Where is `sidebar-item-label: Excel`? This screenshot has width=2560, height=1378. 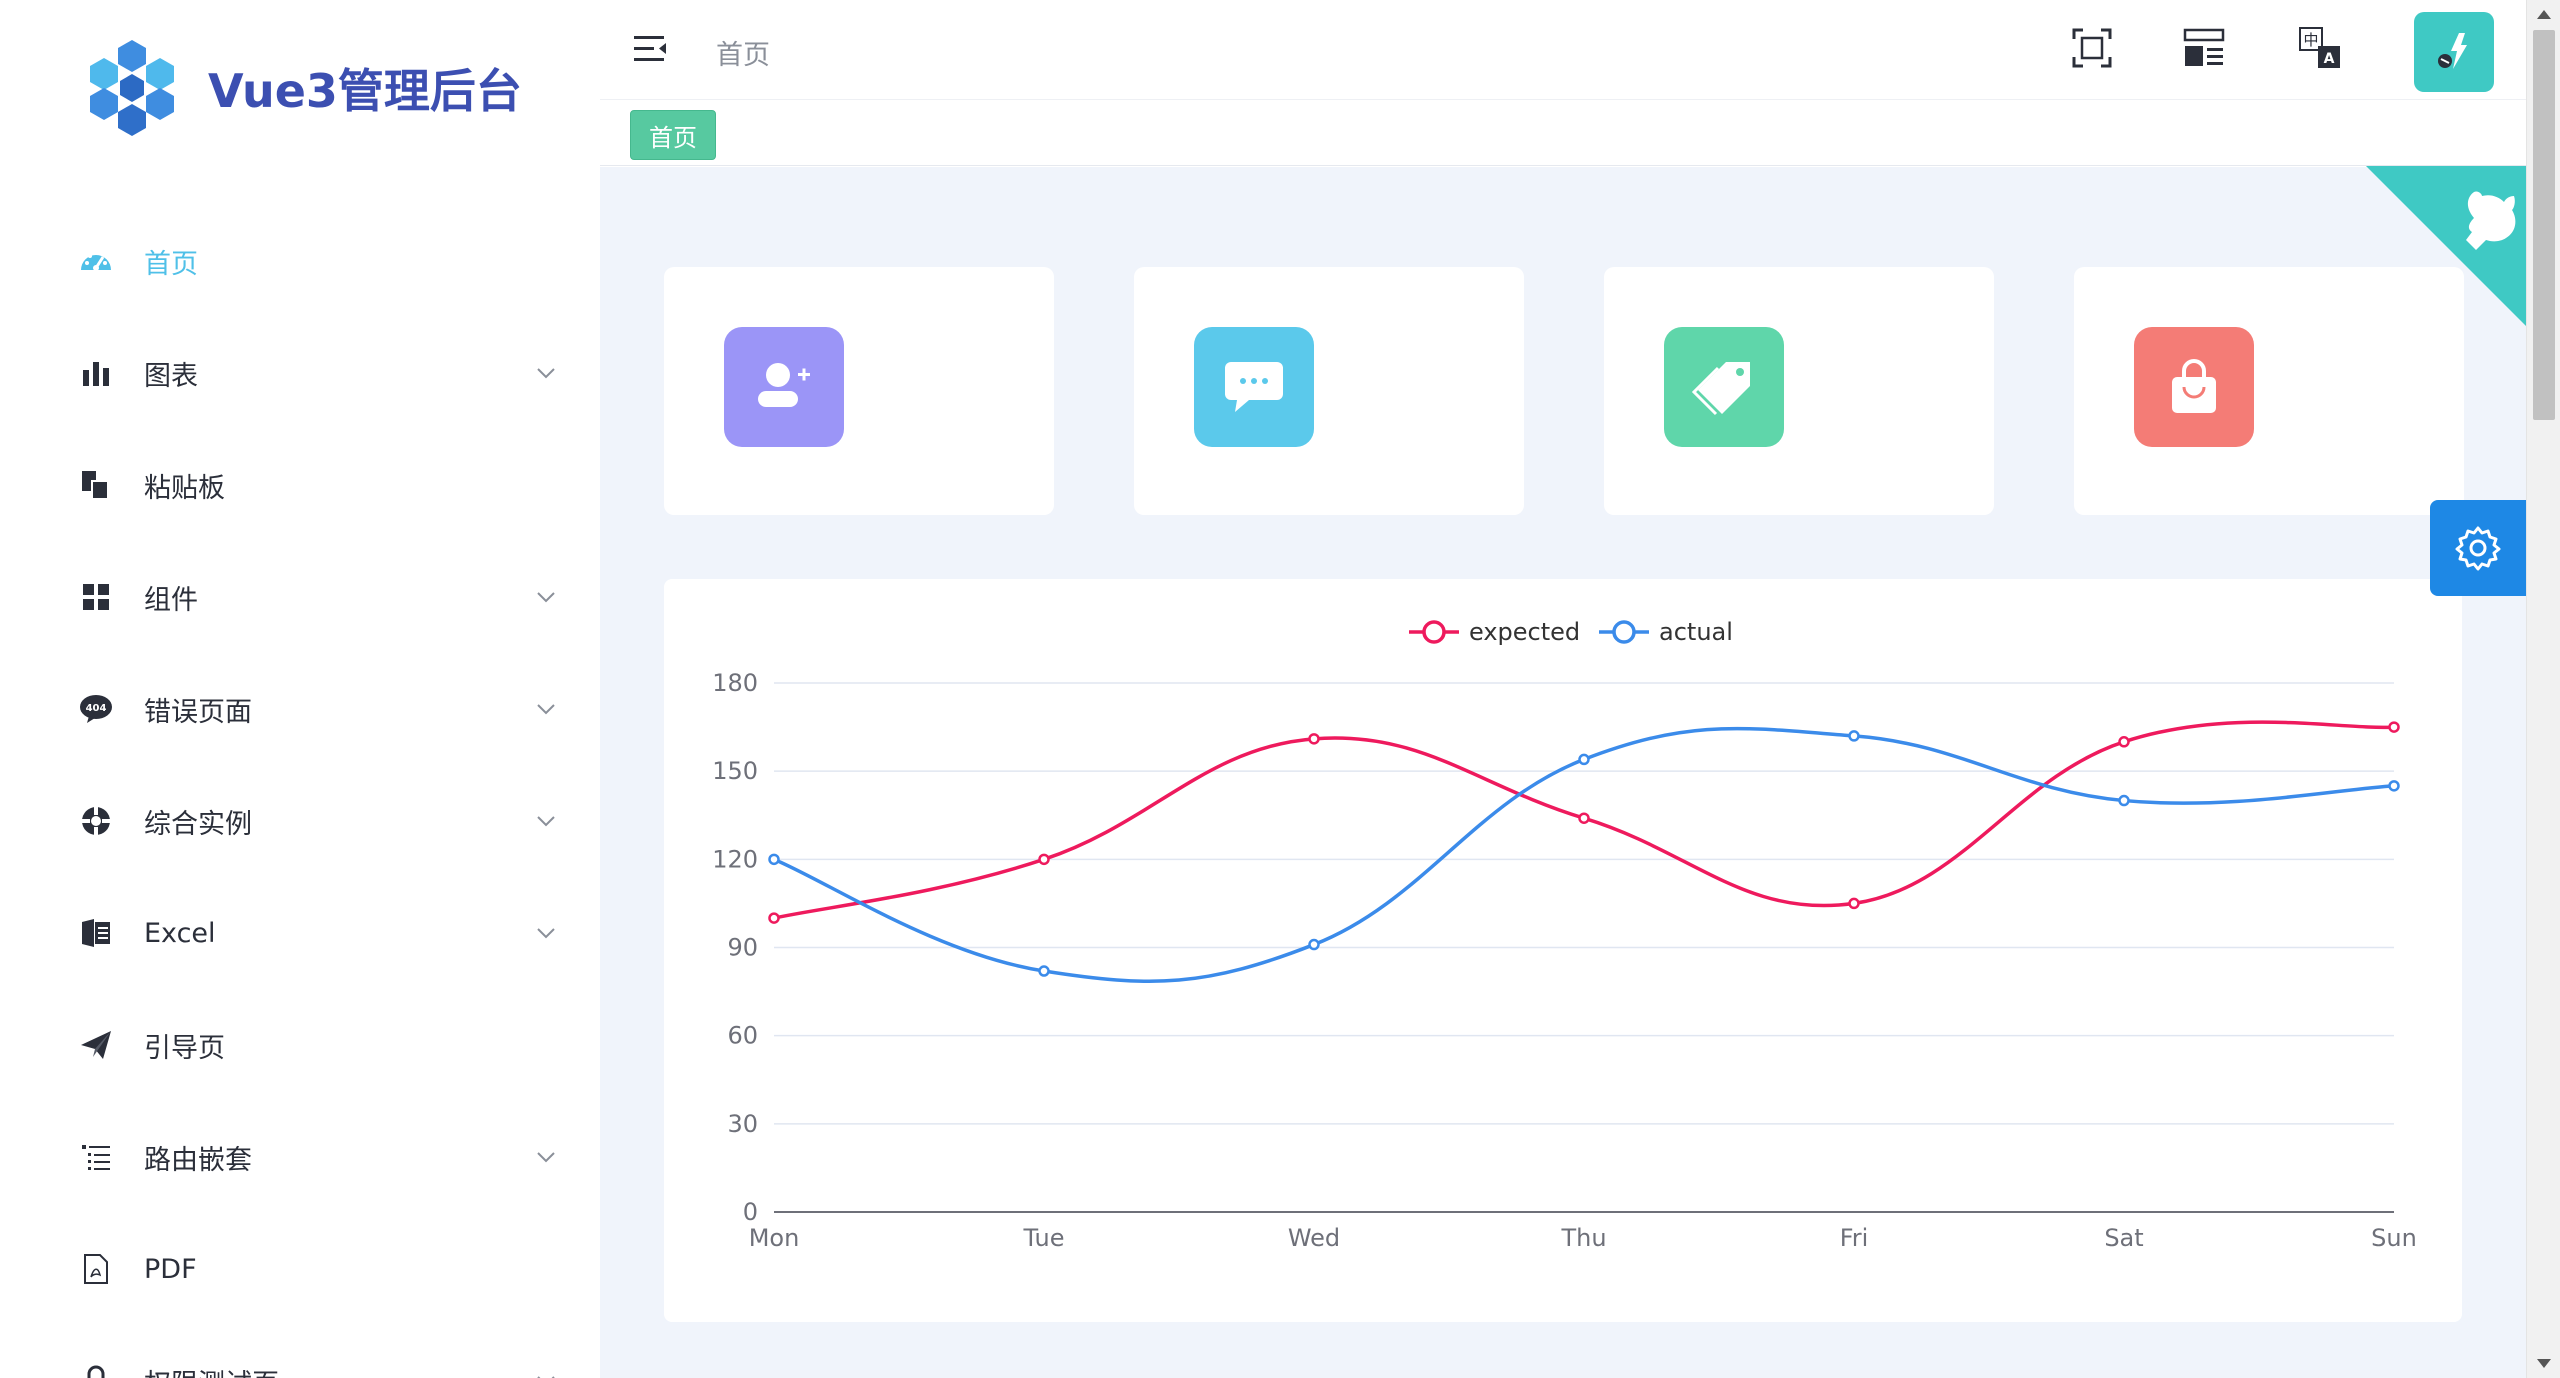
sidebar-item-label: Excel is located at coordinates (180, 933).